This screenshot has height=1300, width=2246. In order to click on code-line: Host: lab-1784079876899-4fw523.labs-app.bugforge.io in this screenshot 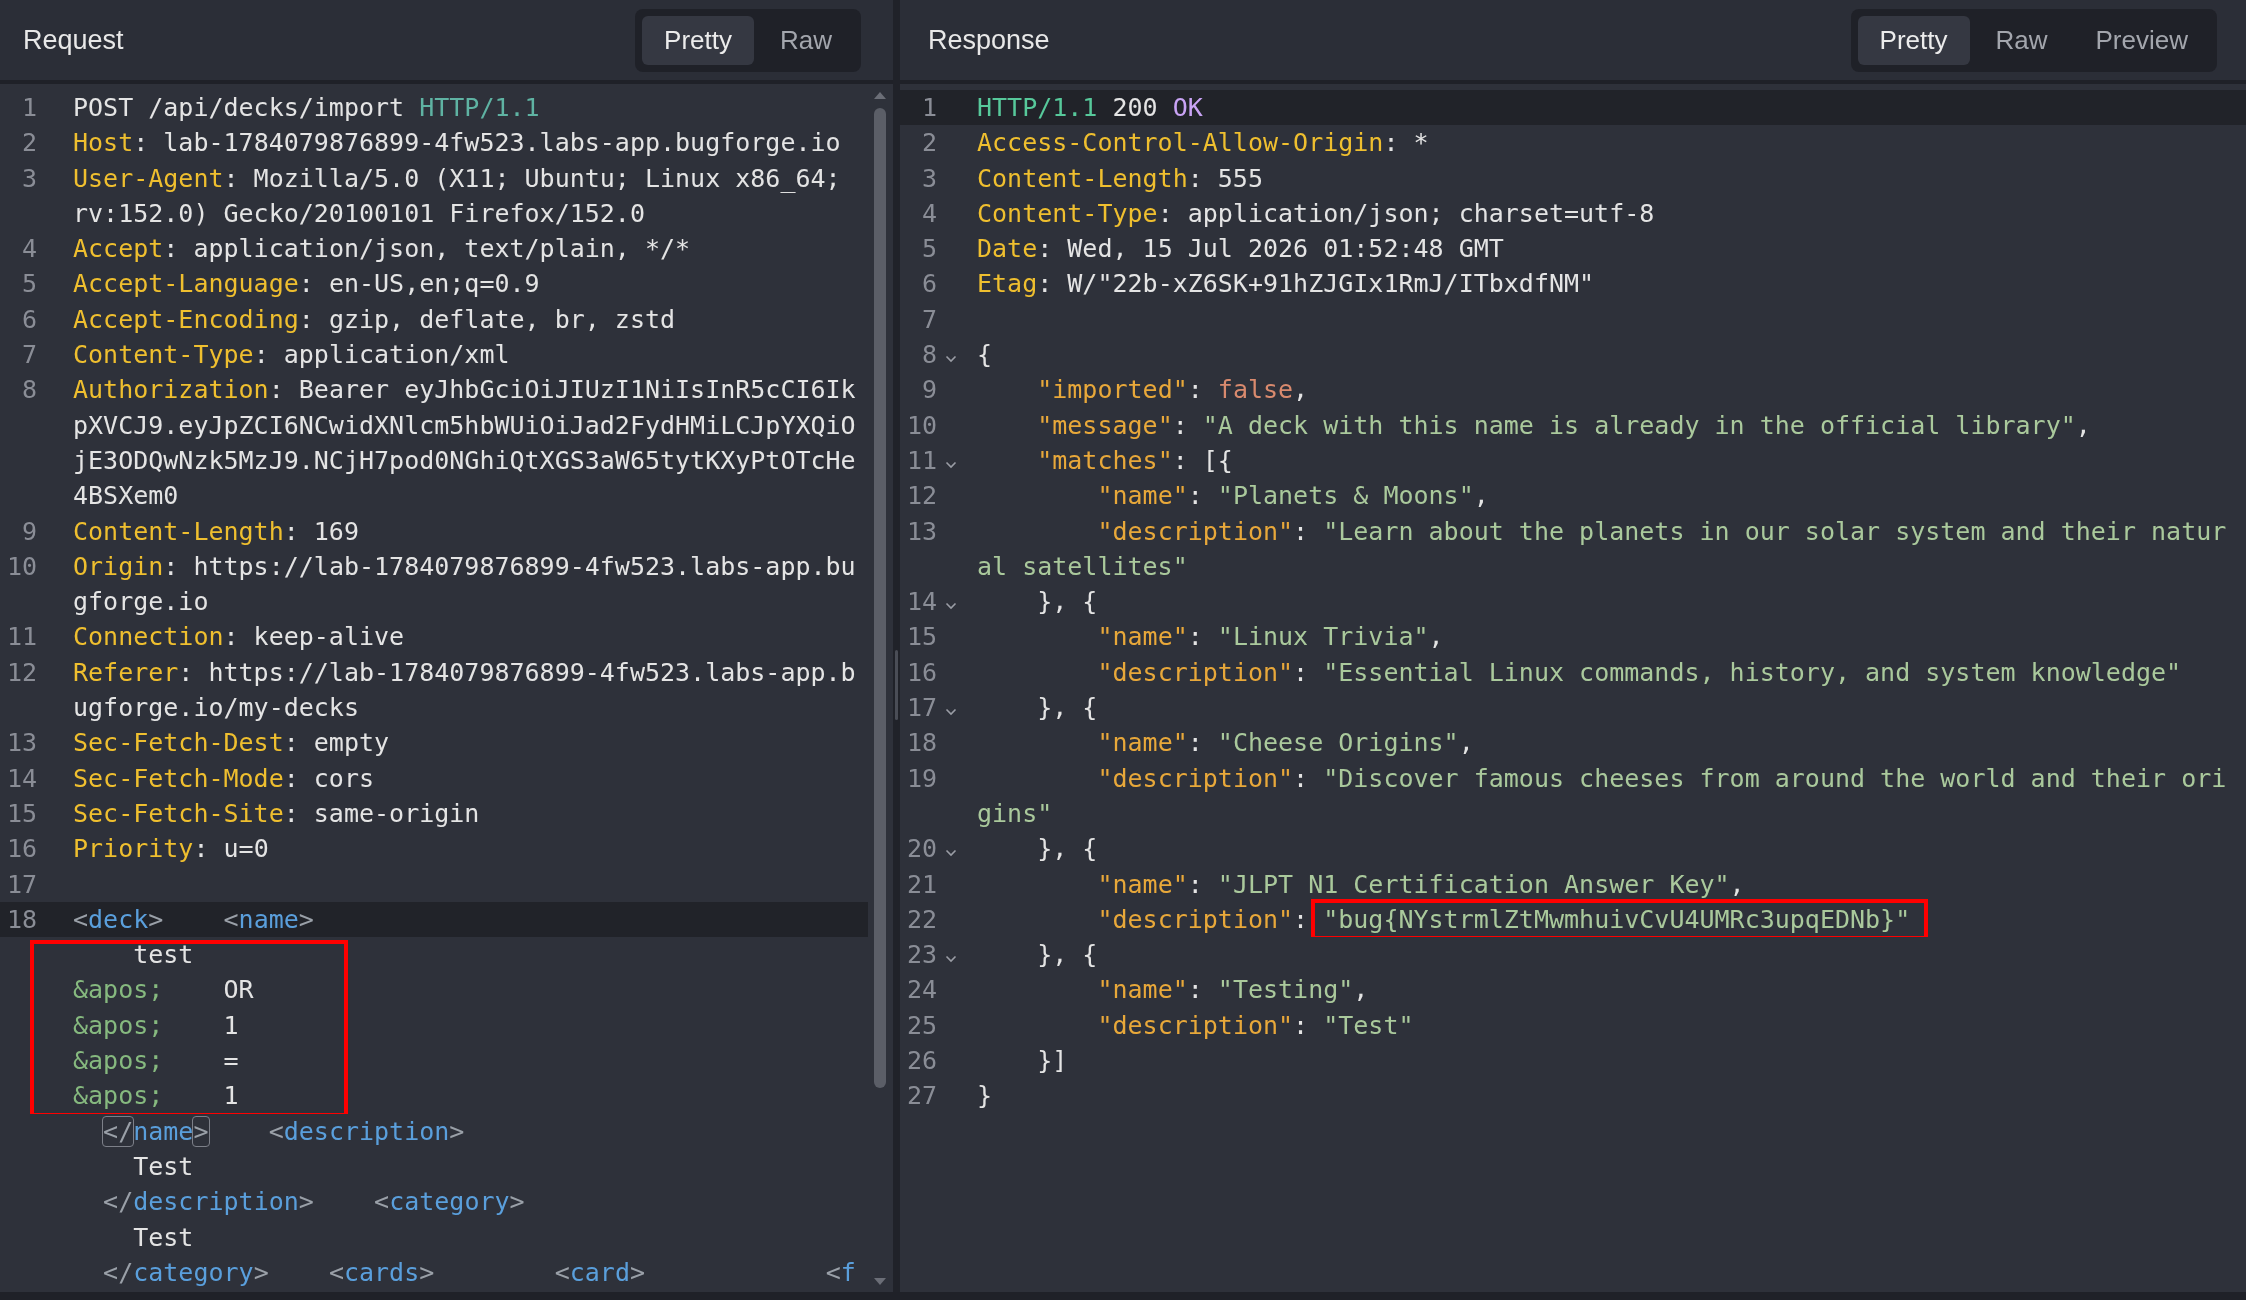, I will do `click(457, 143)`.